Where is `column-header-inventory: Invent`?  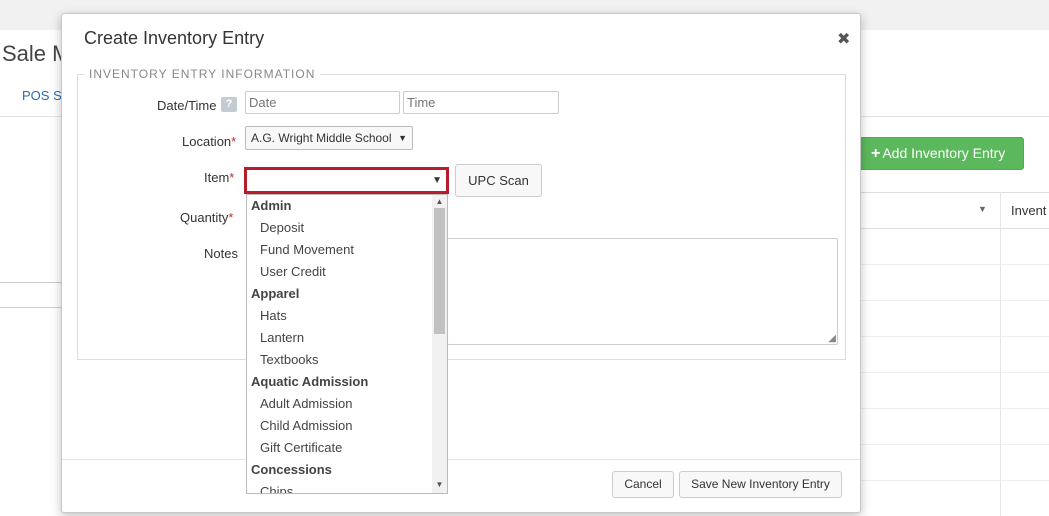 column-header-inventory: Invent is located at coordinates (1028, 210).